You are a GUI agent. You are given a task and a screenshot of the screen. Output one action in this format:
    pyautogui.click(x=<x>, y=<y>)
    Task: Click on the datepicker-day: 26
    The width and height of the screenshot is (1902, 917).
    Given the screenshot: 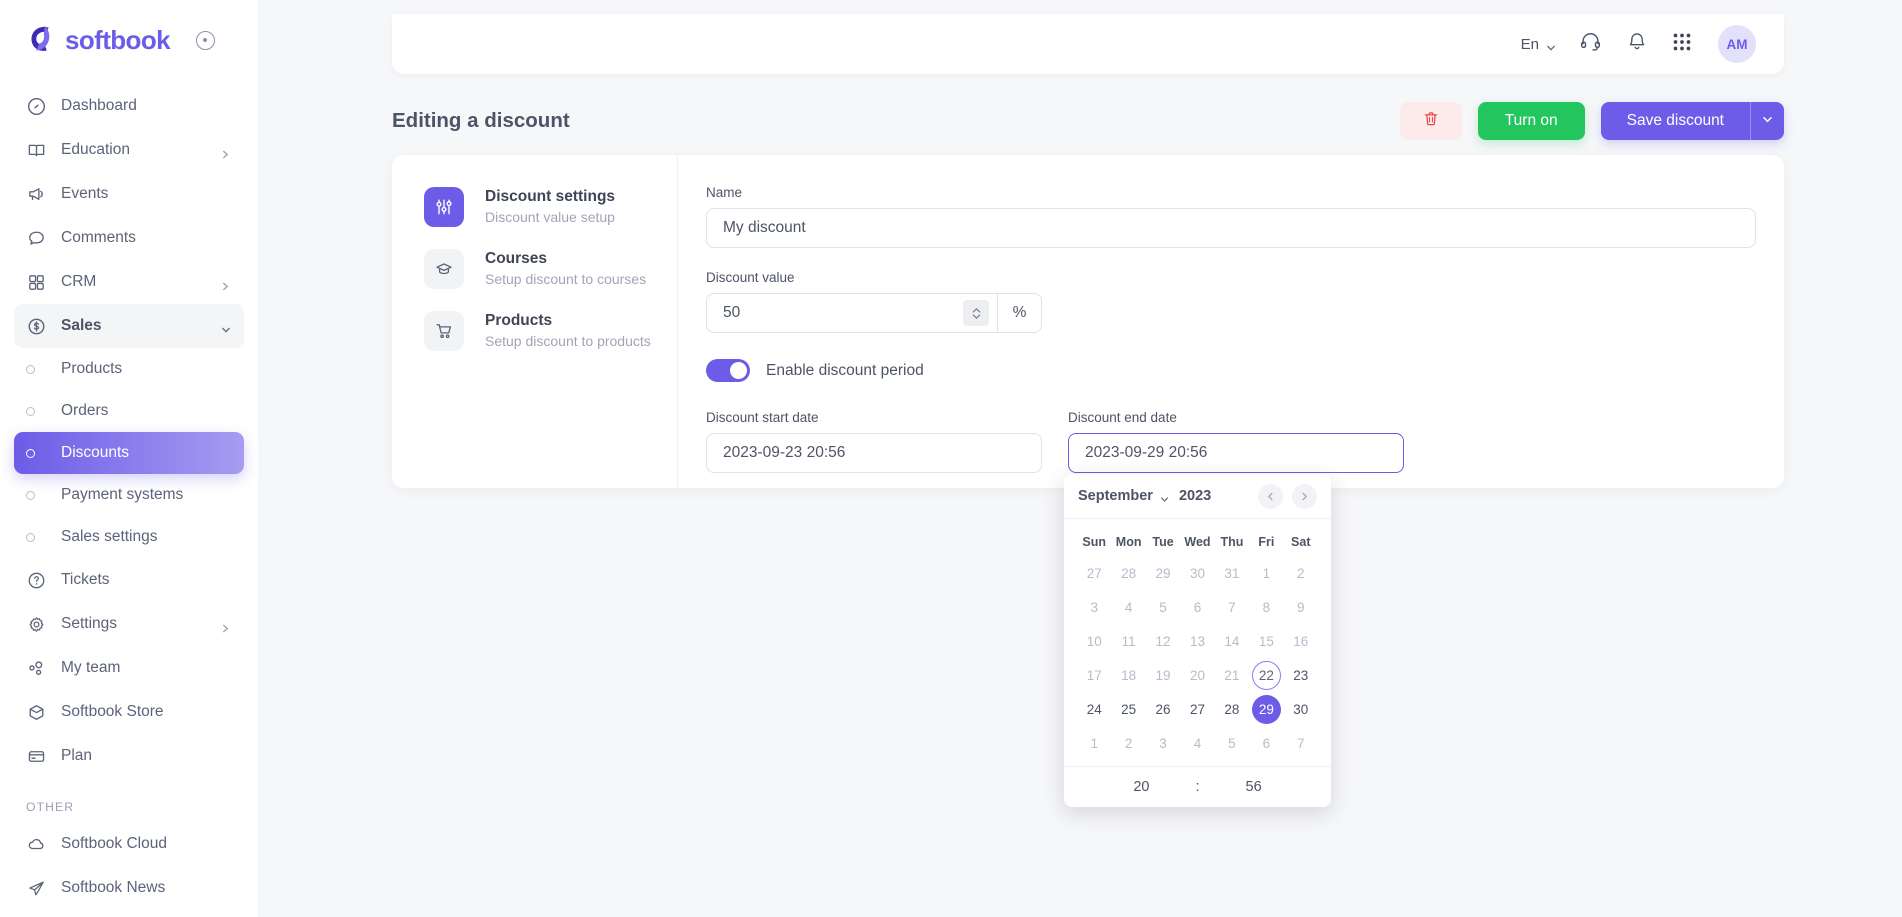 What is the action you would take?
    pyautogui.click(x=1163, y=709)
    